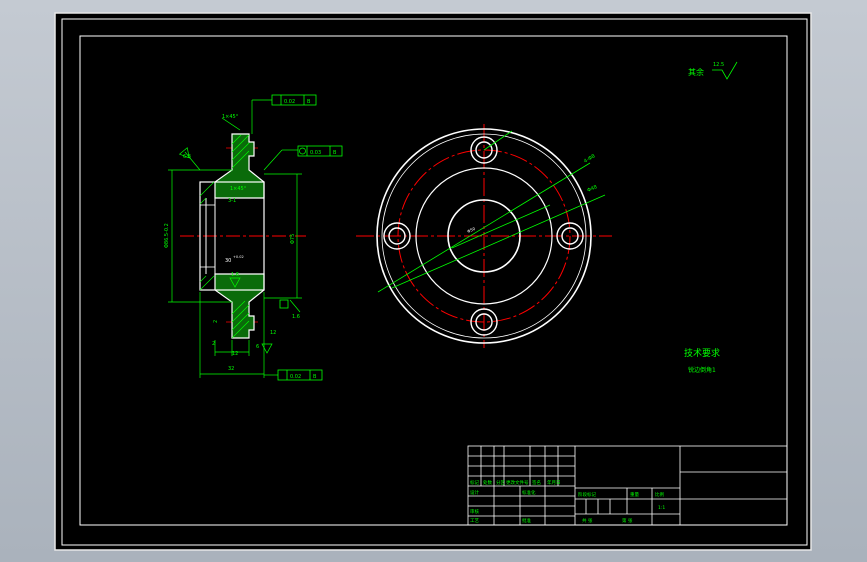  Describe the element at coordinates (587, 494) in the screenshot. I see `tb-stage: 阶段标记` at that location.